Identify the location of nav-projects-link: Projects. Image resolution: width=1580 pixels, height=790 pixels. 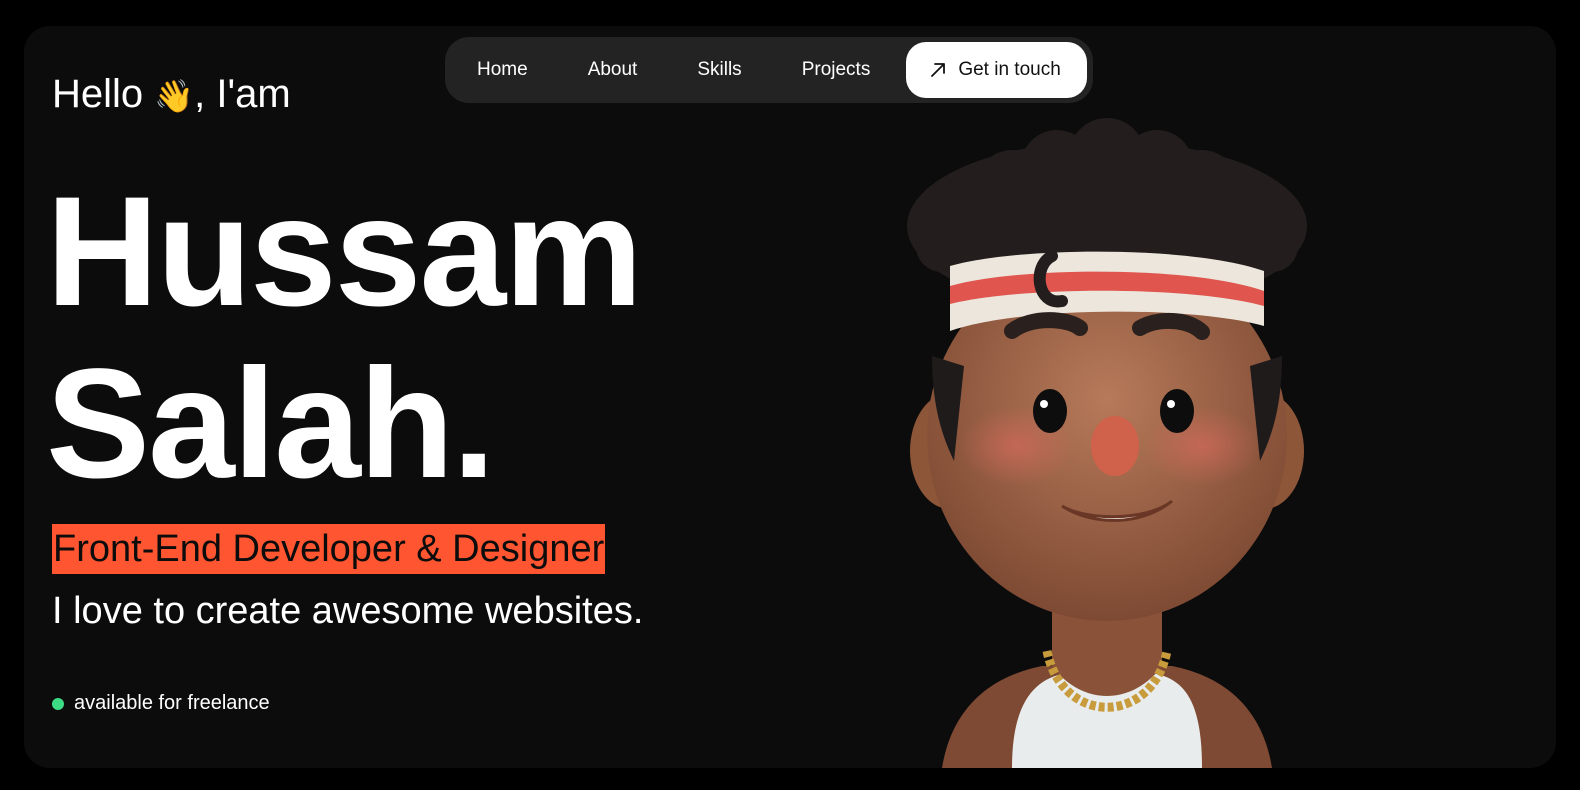
(836, 70).